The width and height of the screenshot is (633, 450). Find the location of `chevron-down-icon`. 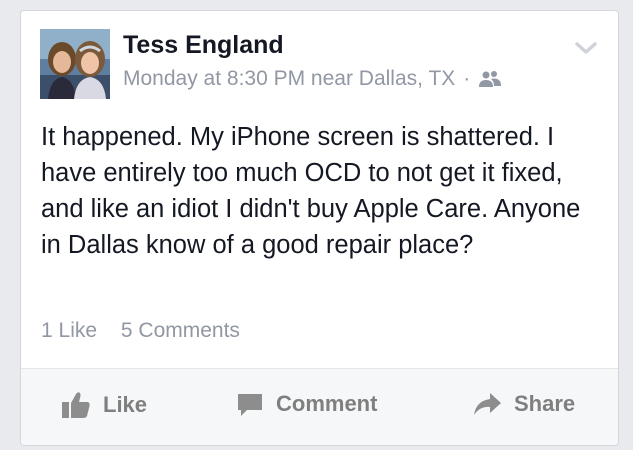

chevron-down-icon is located at coordinates (586, 48).